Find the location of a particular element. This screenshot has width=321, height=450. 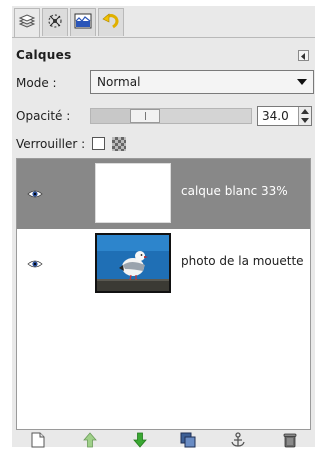

delete-layer-icon is located at coordinates (290, 440).